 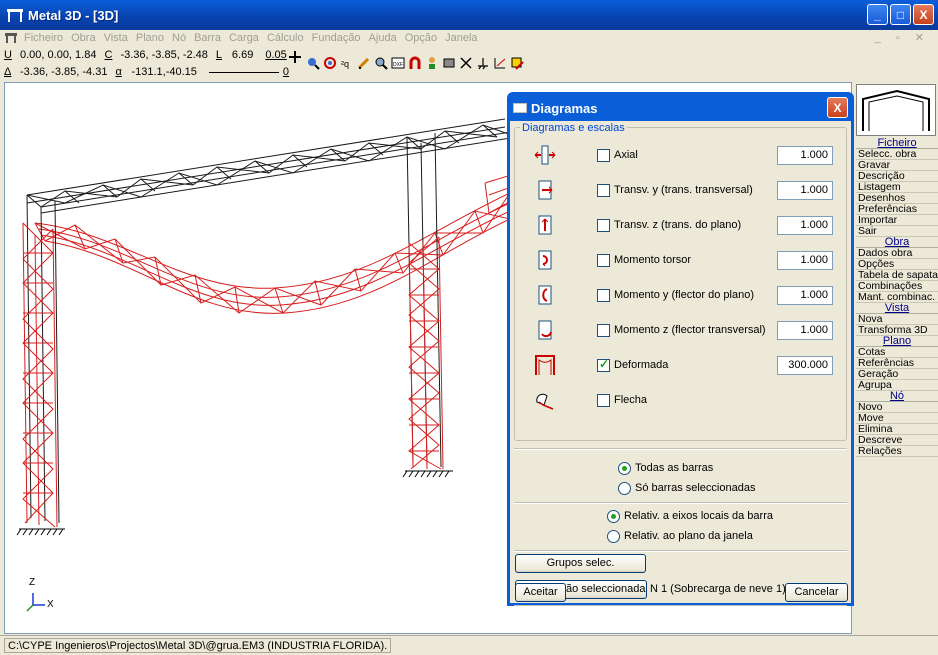 I want to click on diagram-row-momento-z: Momento z (flector transversal) 1.000, so click(x=681, y=330).